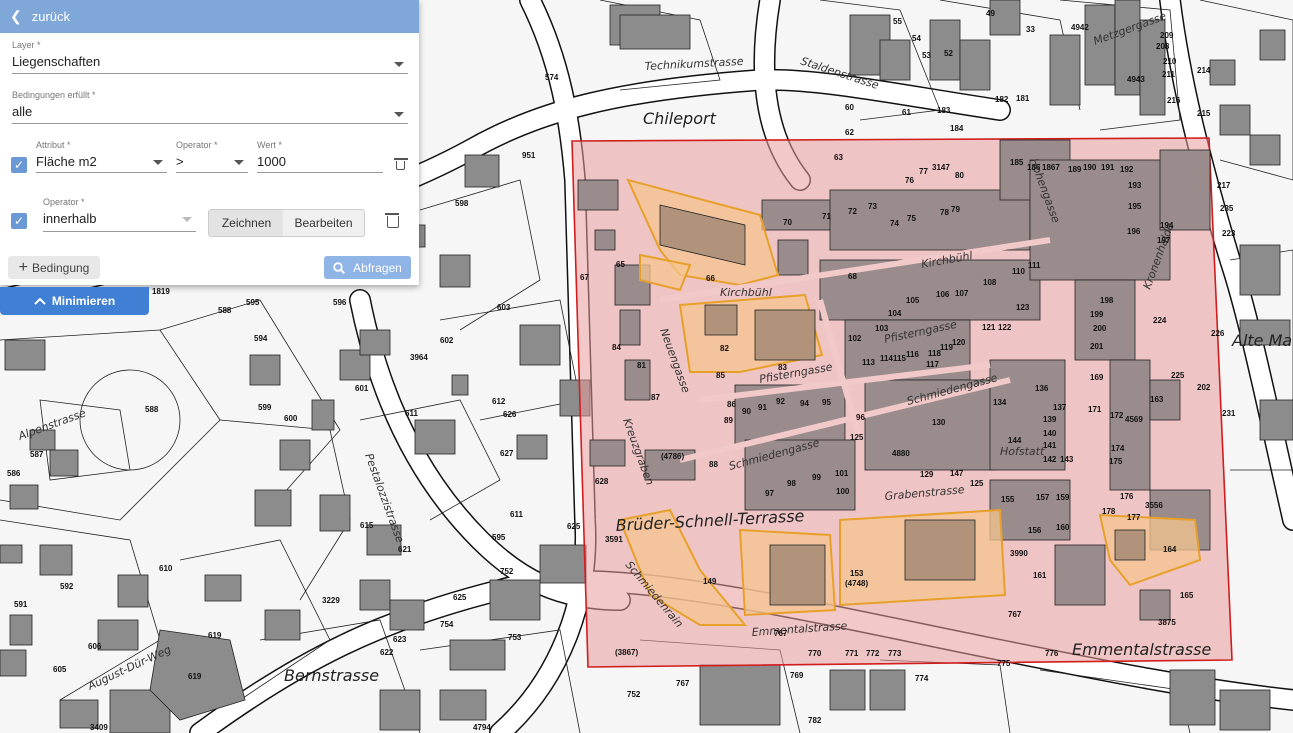 The image size is (1293, 733). What do you see at coordinates (897, 21) in the screenshot?
I see `svg-text: 55` at bounding box center [897, 21].